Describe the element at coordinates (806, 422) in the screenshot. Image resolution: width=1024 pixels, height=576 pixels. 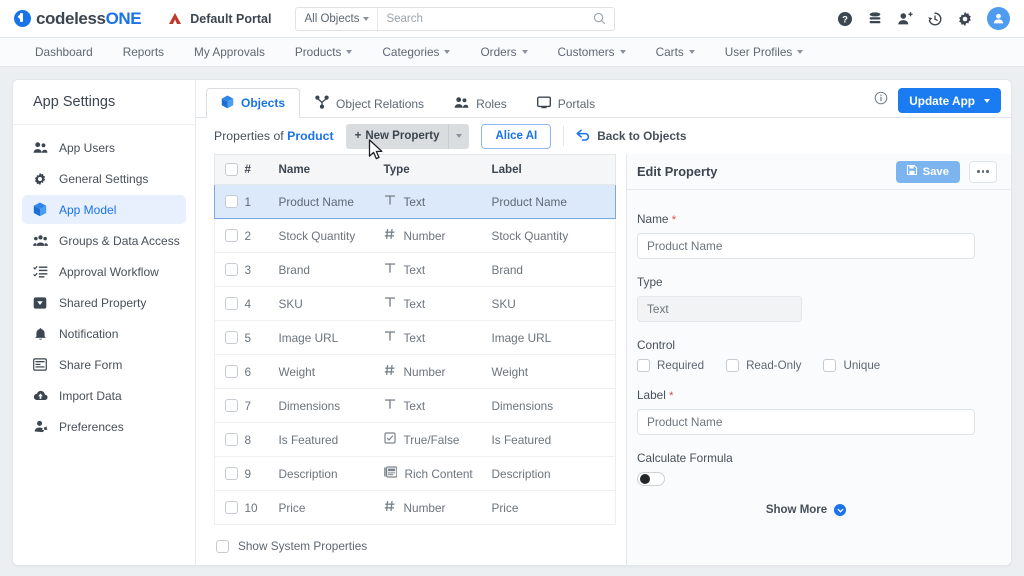
I see `label-input: Product Name` at that location.